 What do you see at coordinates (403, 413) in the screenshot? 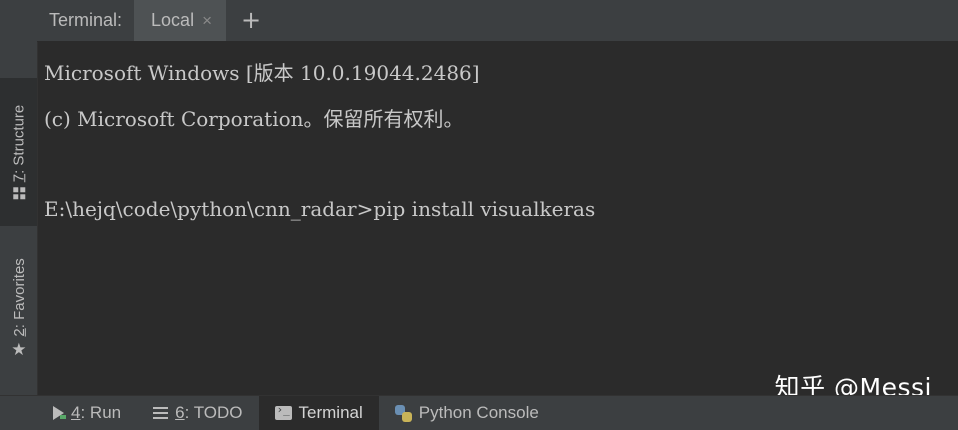
I see `python-icon` at bounding box center [403, 413].